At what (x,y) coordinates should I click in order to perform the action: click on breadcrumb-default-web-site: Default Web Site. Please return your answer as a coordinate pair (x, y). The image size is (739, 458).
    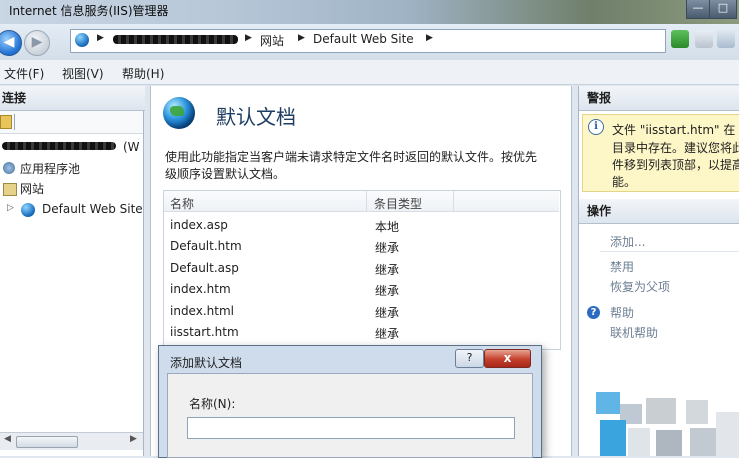
    Looking at the image, I should click on (363, 39).